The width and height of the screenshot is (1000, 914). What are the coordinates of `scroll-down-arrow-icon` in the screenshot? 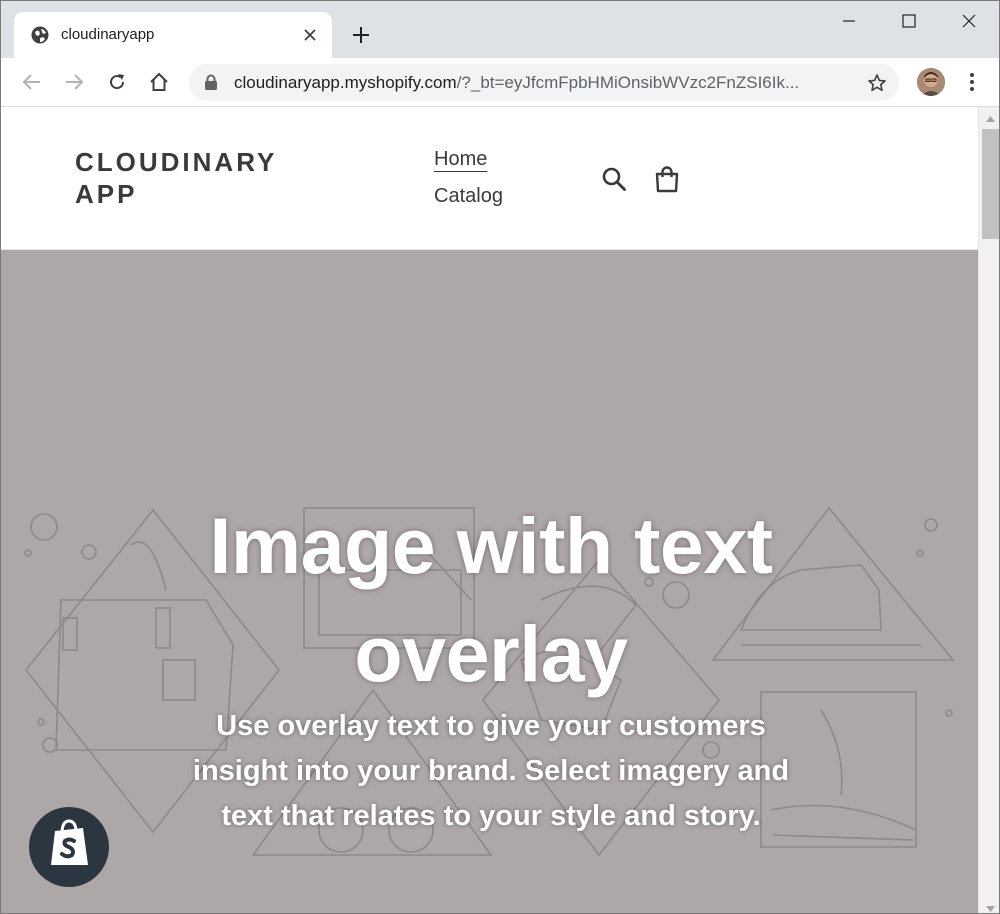 It's located at (990, 906).